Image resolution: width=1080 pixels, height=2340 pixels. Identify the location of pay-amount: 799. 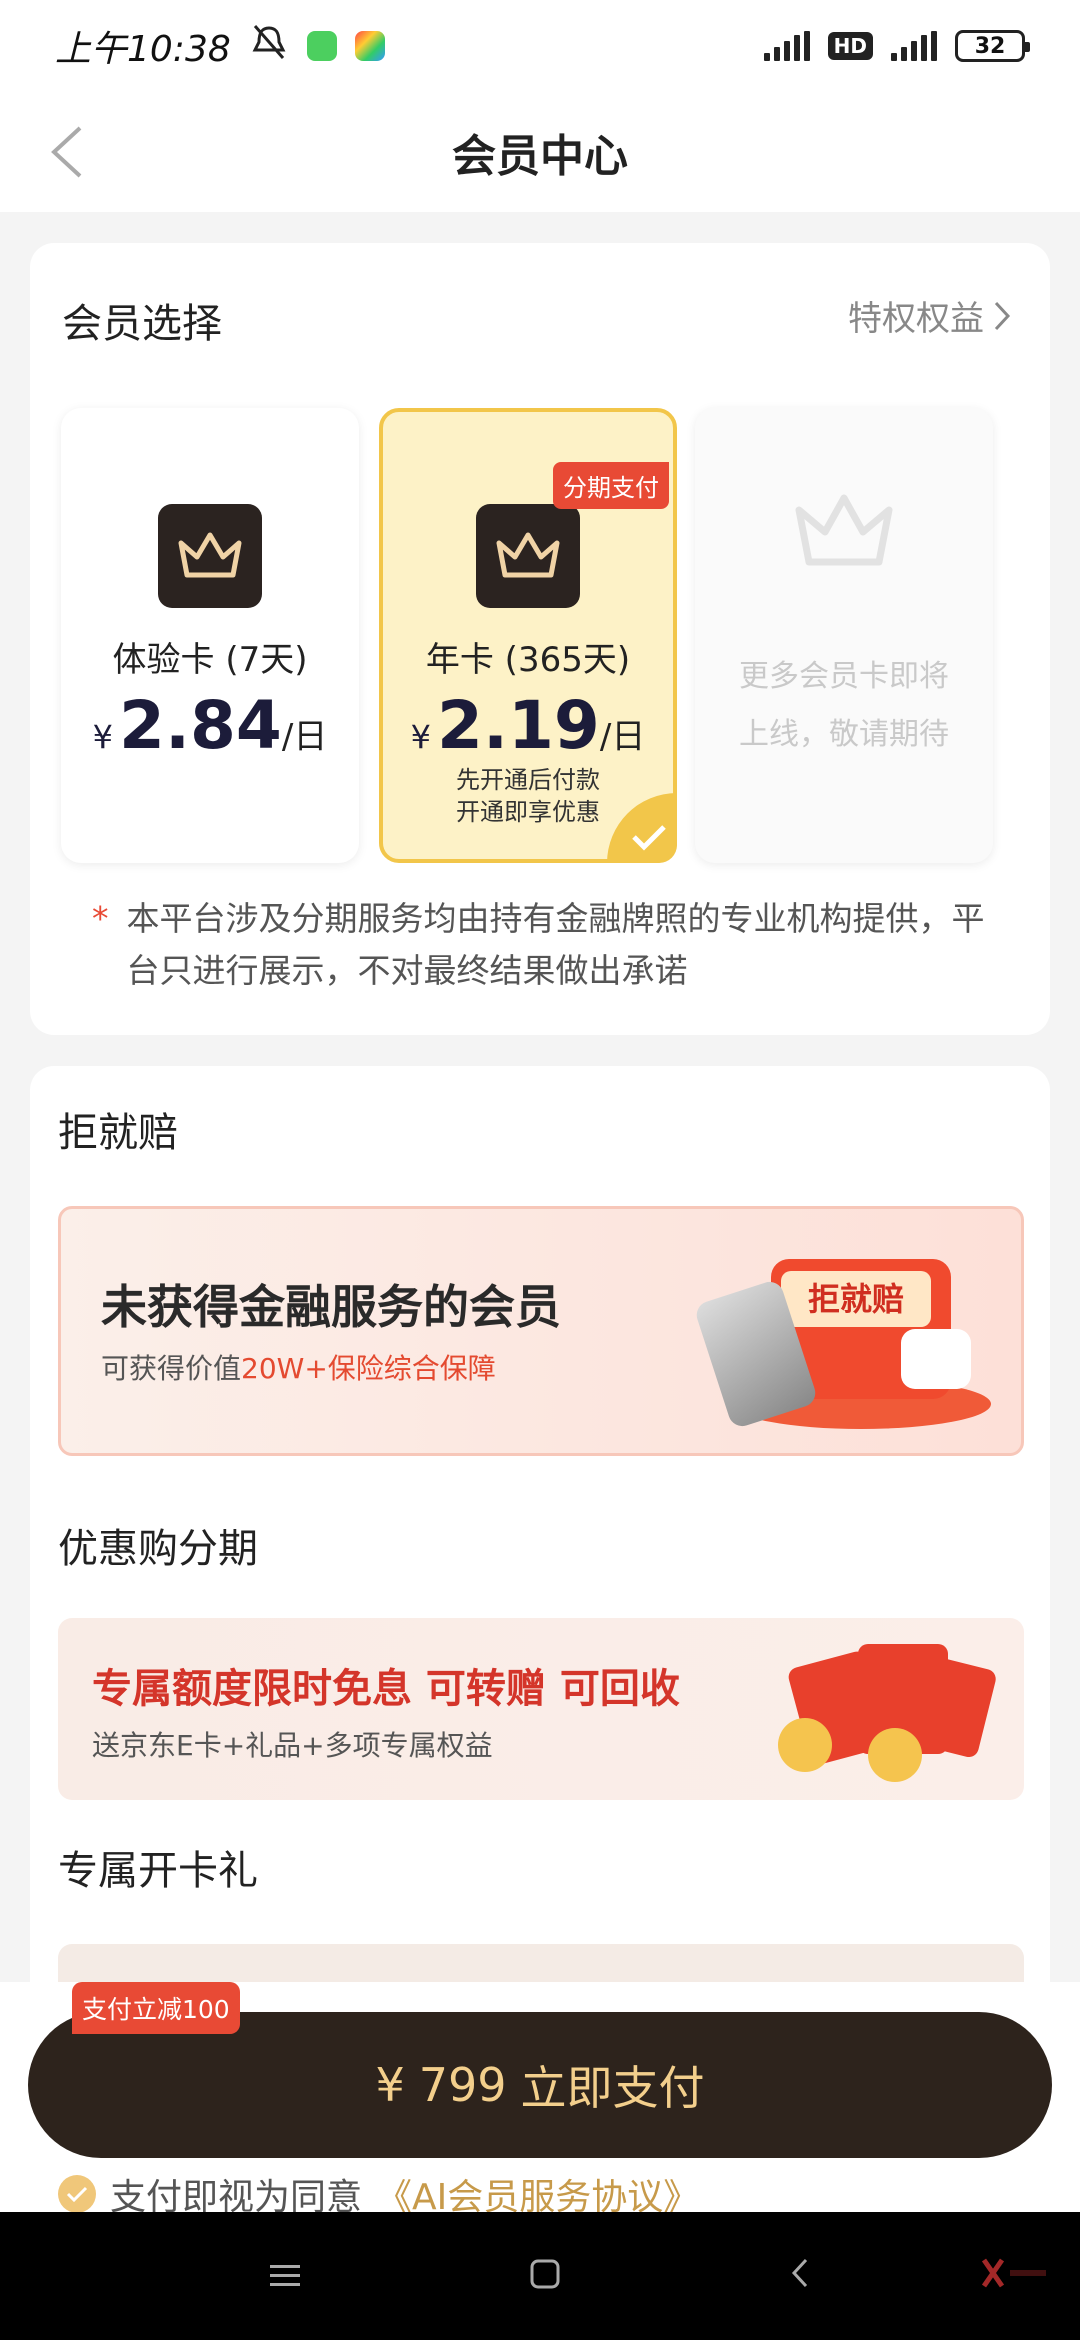
(462, 2085).